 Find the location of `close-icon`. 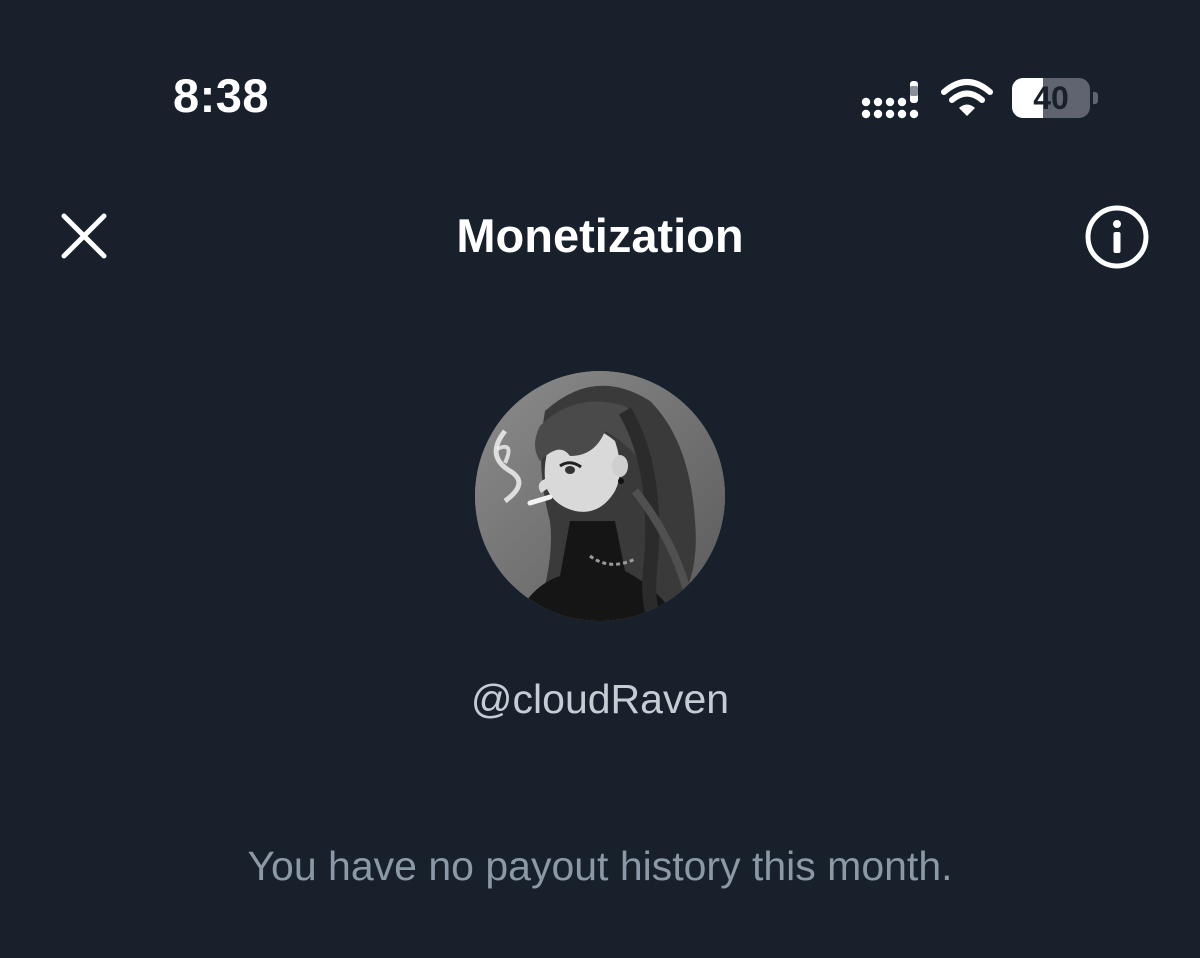

close-icon is located at coordinates (84, 236).